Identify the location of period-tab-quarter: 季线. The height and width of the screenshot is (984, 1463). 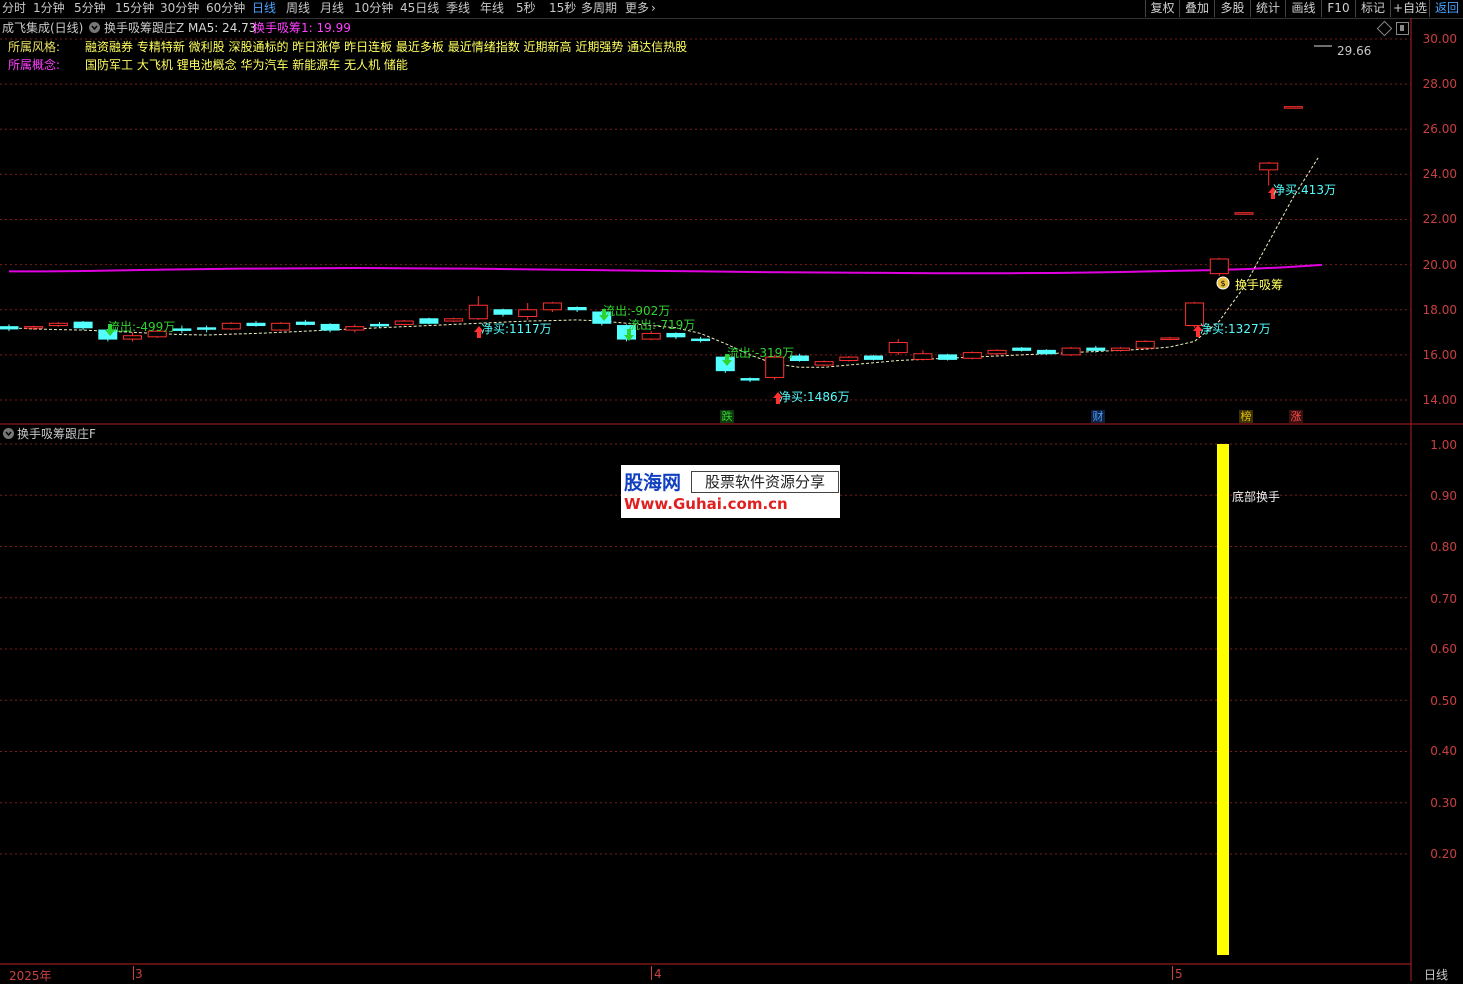
(458, 9).